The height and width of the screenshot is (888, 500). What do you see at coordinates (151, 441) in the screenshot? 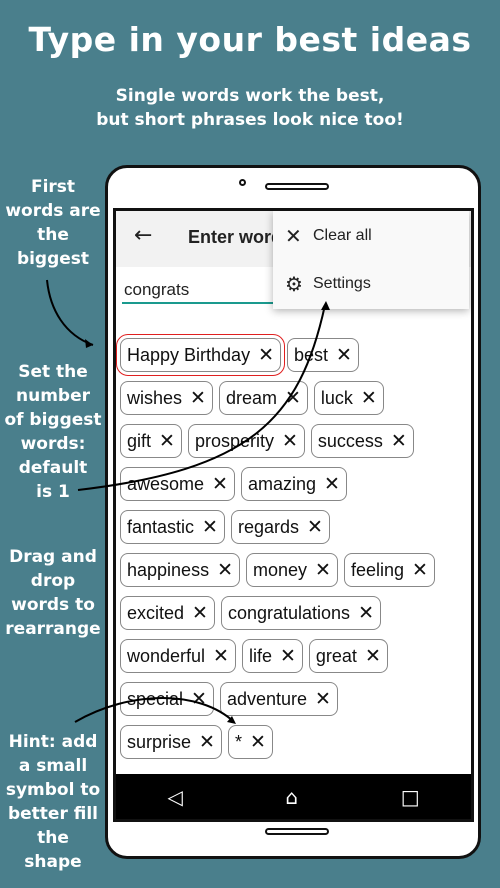
I see `word-chip: gift ✕` at bounding box center [151, 441].